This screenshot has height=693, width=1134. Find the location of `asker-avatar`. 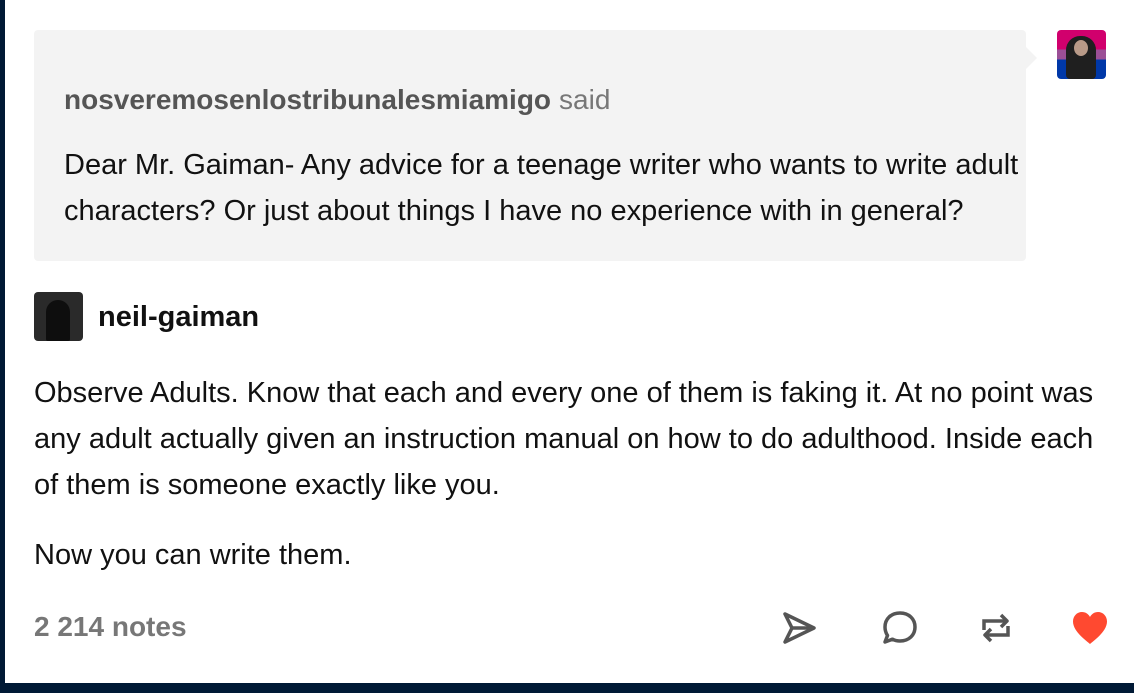

asker-avatar is located at coordinates (1081, 54).